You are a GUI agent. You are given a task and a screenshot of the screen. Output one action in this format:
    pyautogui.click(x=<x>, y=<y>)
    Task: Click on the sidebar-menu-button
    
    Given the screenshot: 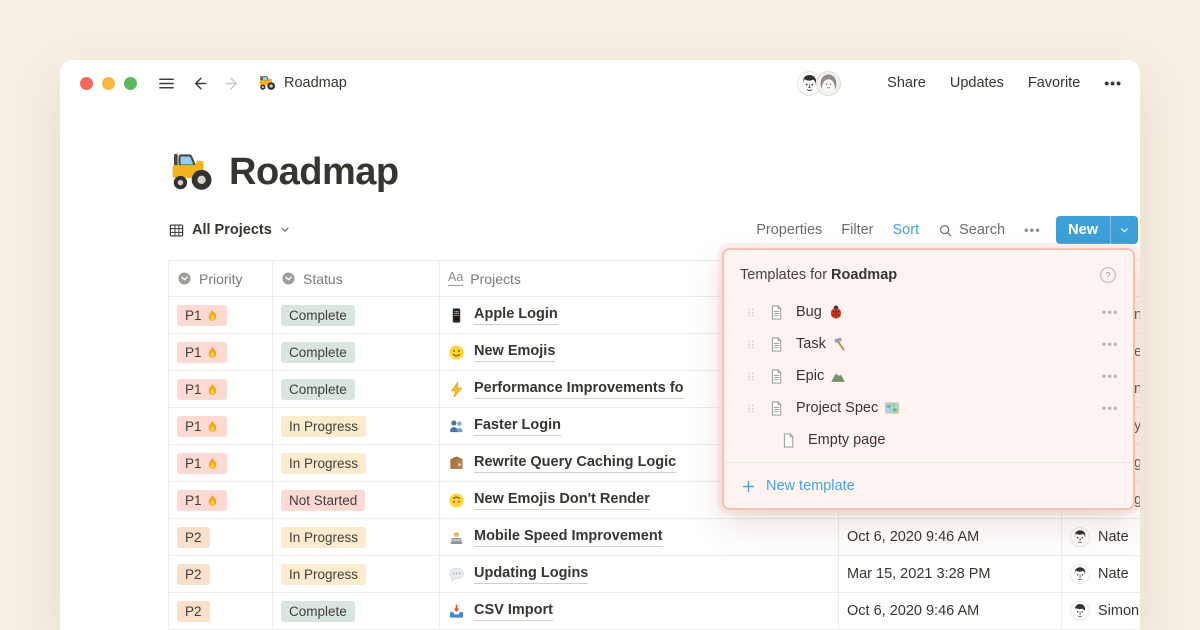 What is the action you would take?
    pyautogui.click(x=166, y=83)
    